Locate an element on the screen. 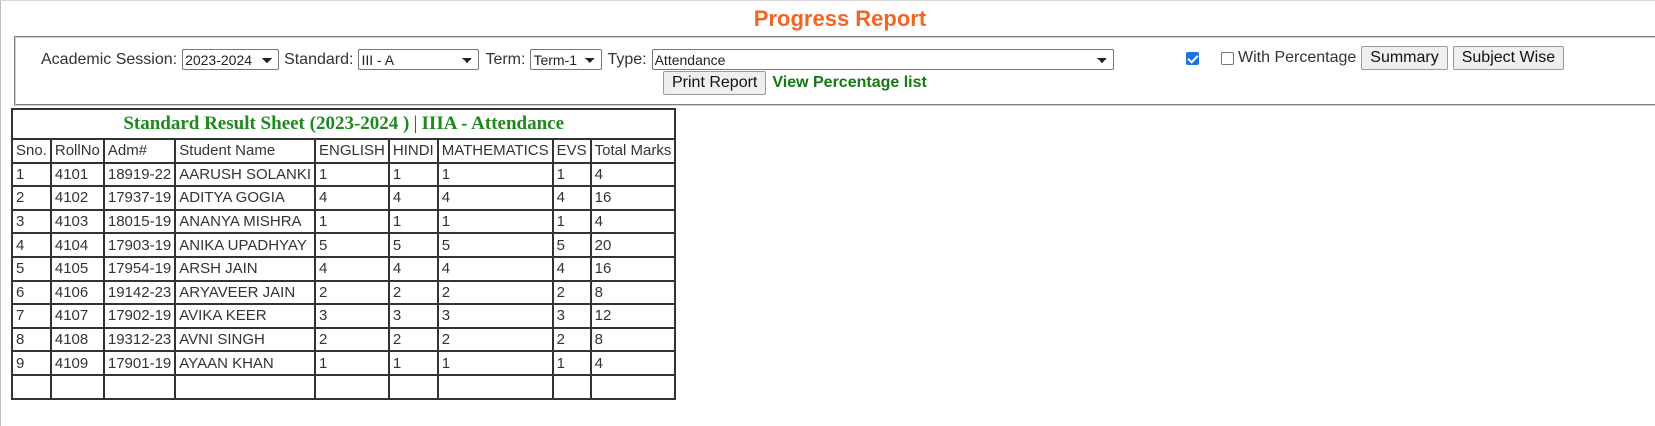 The image size is (1655, 426). table-cell: 16 is located at coordinates (633, 198).